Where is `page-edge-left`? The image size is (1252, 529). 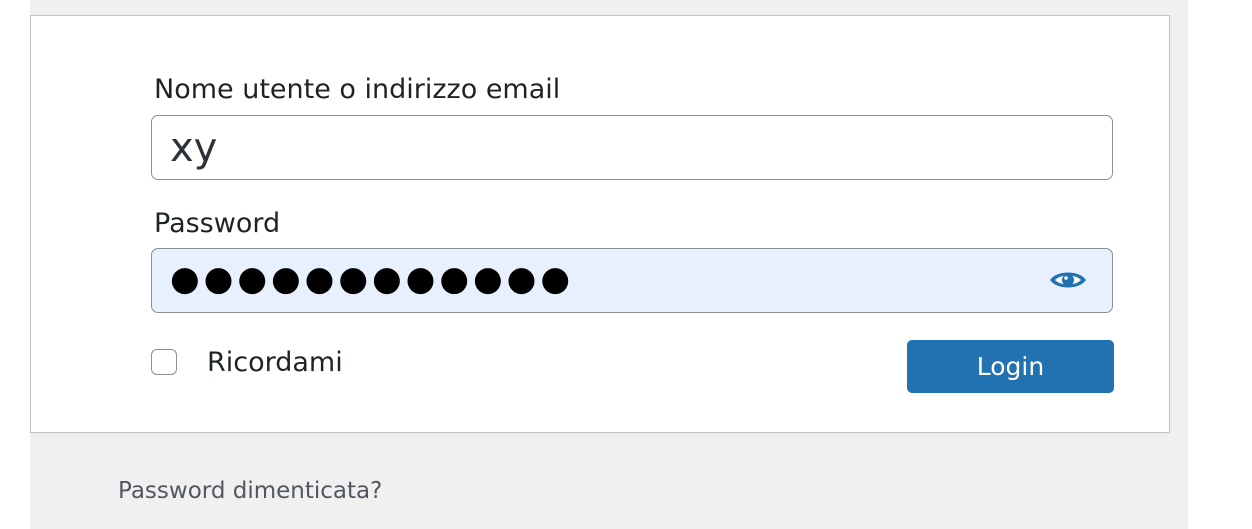 page-edge-left is located at coordinates (15, 264).